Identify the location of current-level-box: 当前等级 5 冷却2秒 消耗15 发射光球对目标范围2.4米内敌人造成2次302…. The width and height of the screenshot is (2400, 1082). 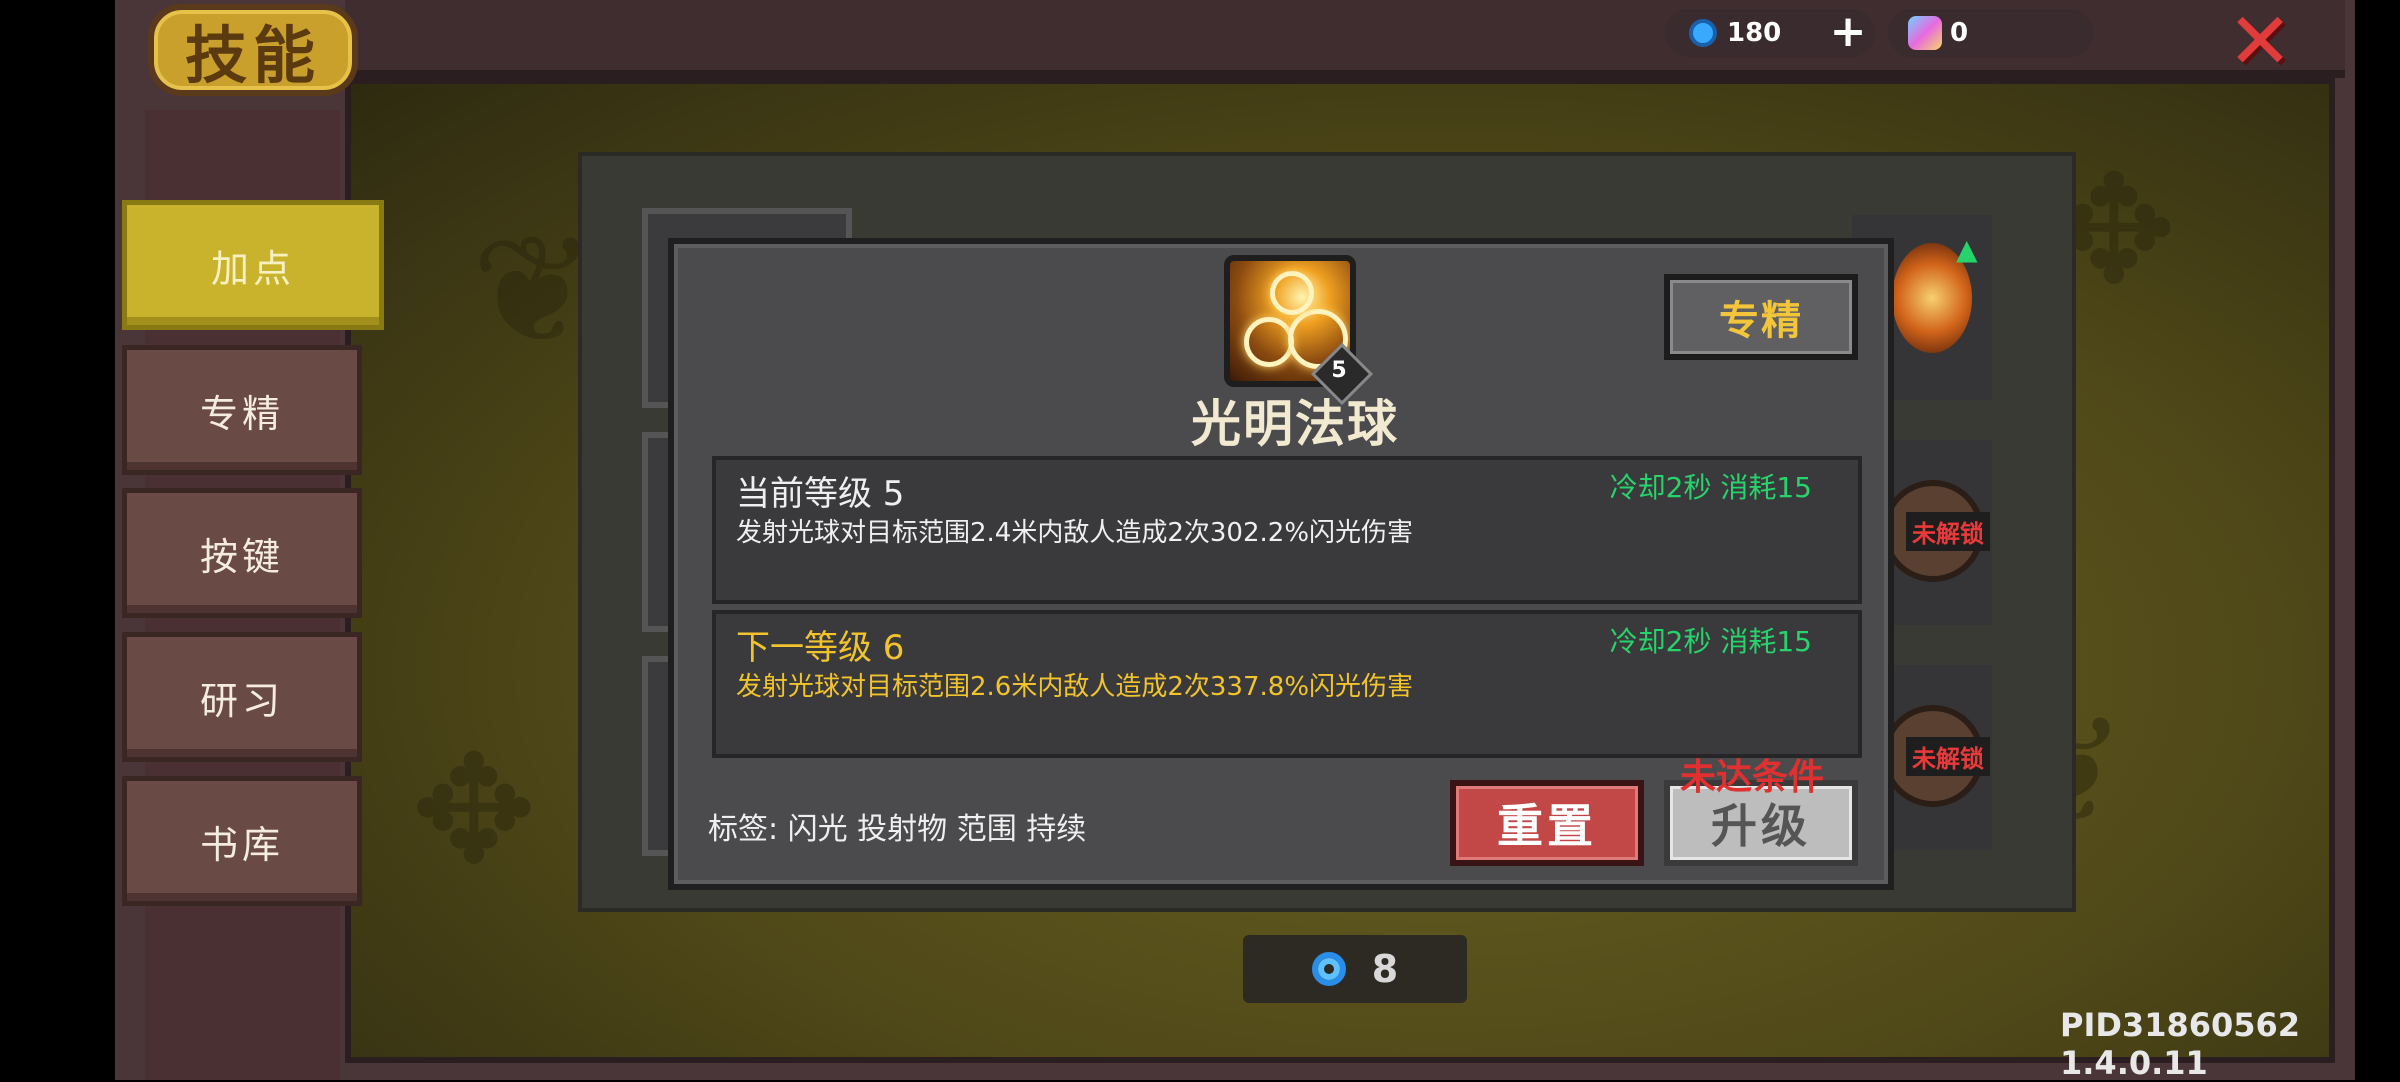
(1287, 530).